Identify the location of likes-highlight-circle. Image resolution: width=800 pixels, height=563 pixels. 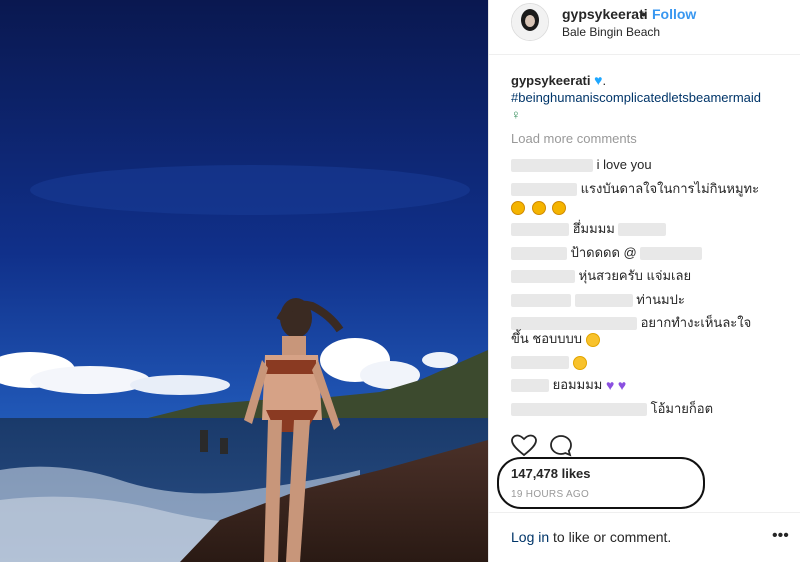
(601, 483).